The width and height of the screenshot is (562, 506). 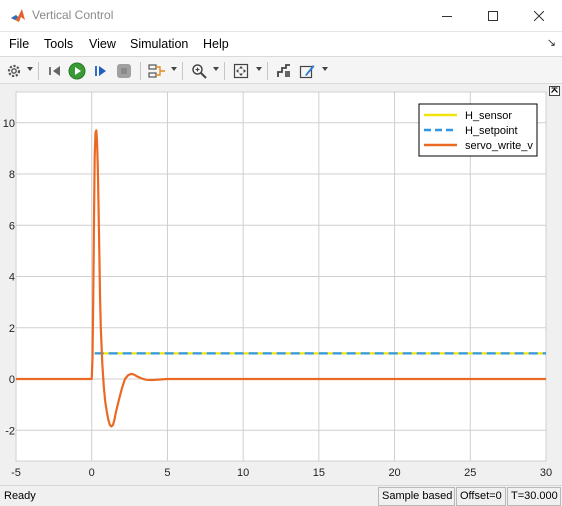 I want to click on maximize-icon, so click(x=493, y=16).